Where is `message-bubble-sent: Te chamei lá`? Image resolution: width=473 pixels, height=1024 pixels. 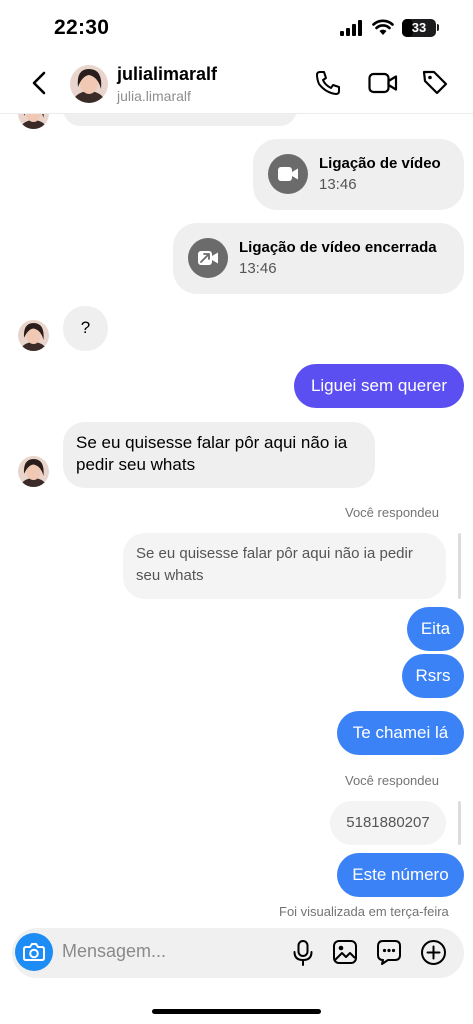 message-bubble-sent: Te chamei lá is located at coordinates (400, 733).